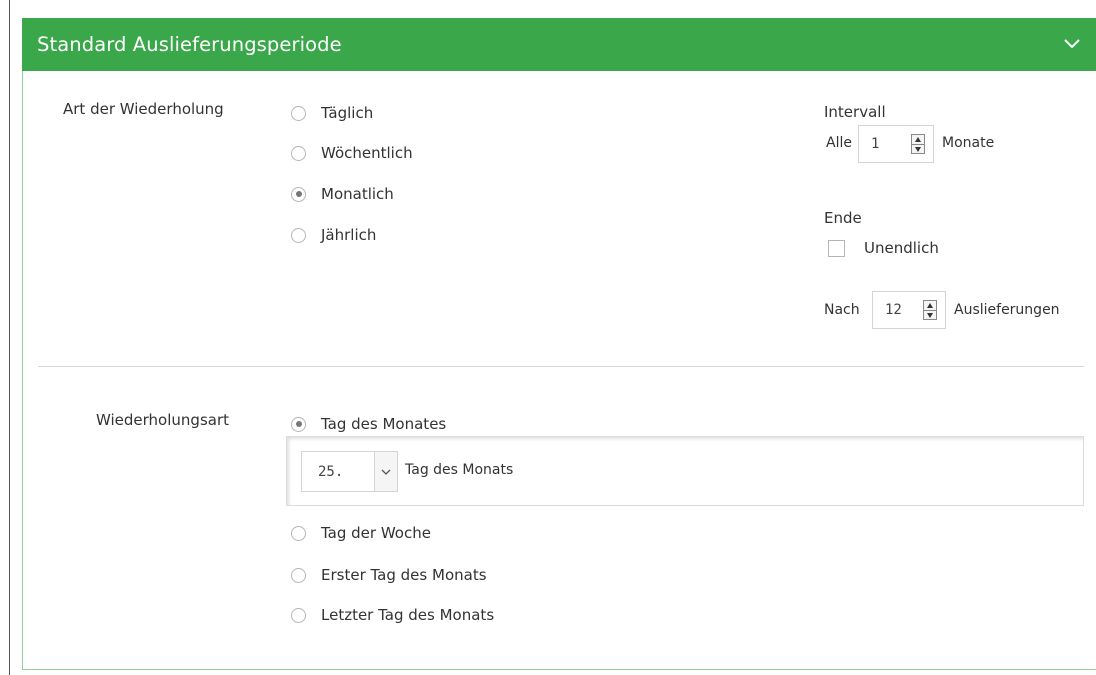 Image resolution: width=1096 pixels, height=675 pixels. I want to click on radio-label: Tag des Monates, so click(384, 424).